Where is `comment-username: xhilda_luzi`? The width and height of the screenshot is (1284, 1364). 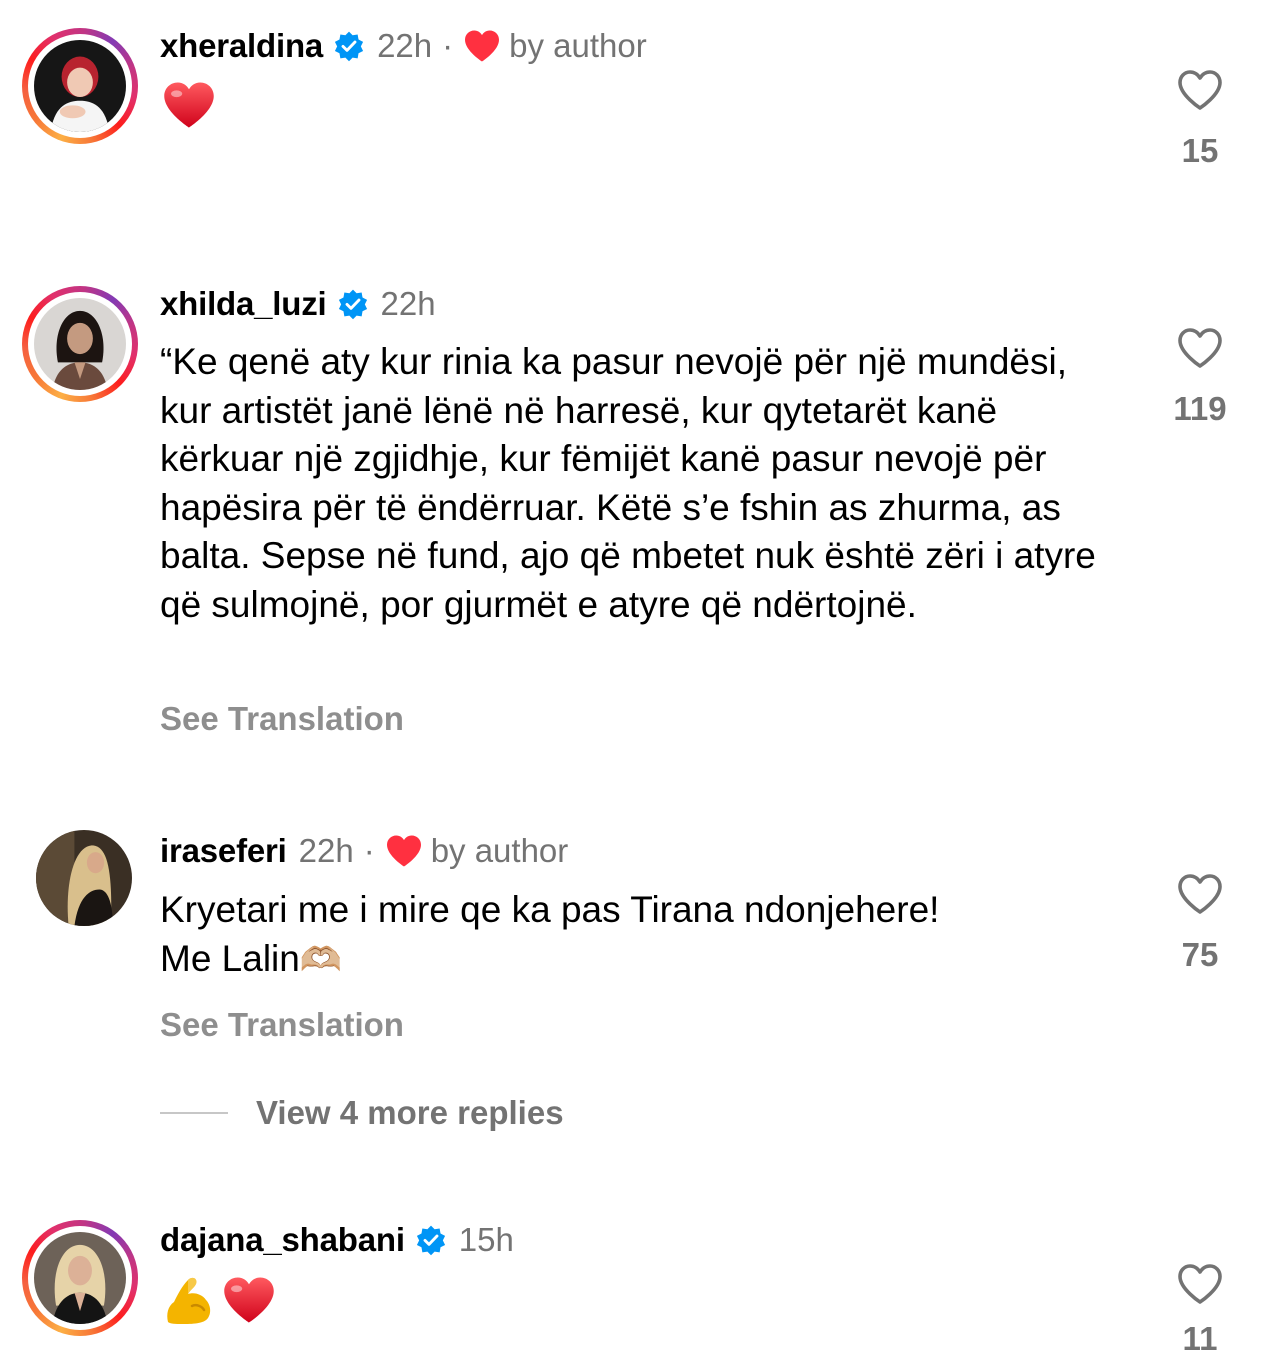
comment-username: xhilda_luzi is located at coordinates (243, 304).